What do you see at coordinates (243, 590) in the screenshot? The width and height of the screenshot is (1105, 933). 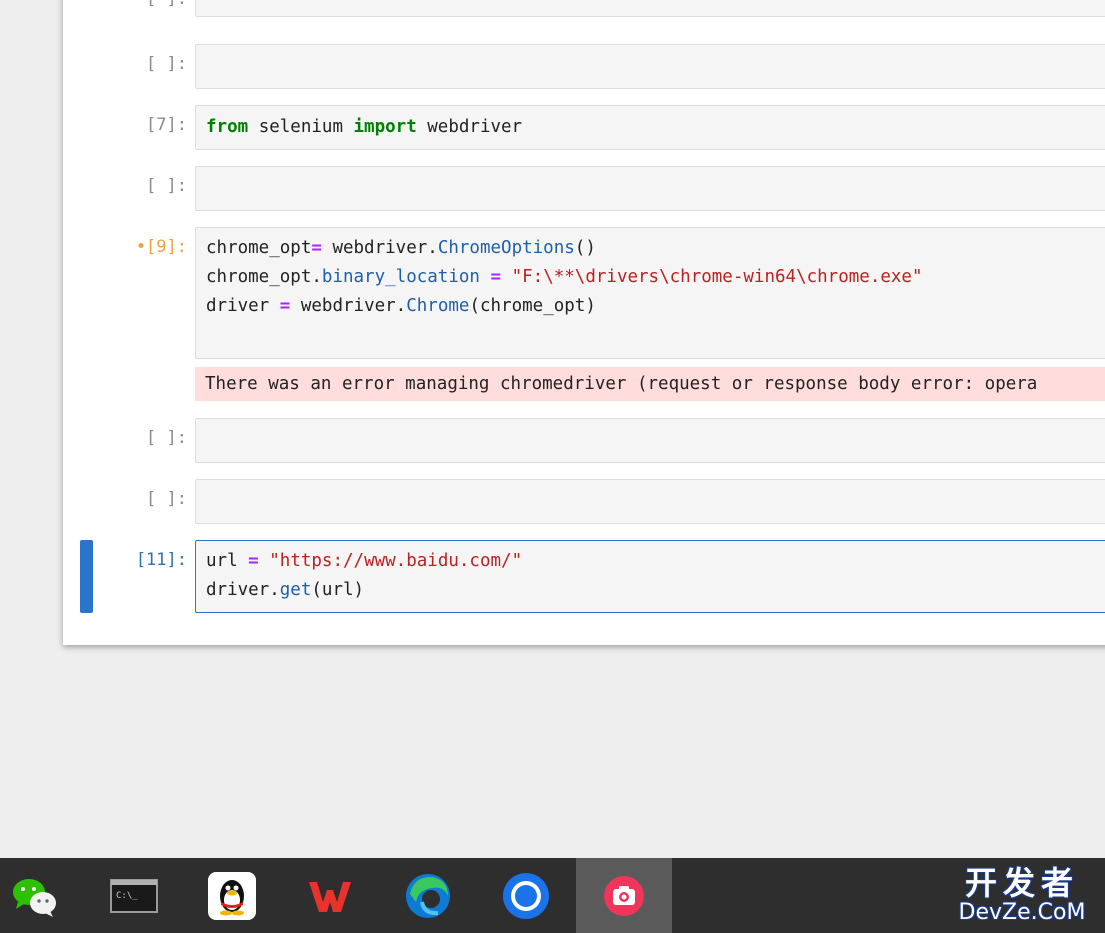 I see `code-text: driver.` at bounding box center [243, 590].